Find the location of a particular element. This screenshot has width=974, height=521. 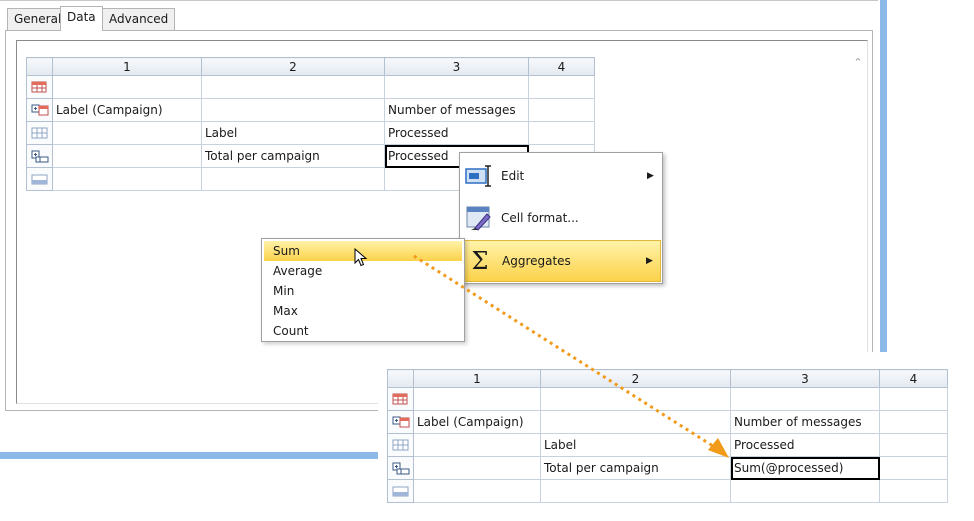

tab-advanced: Advanced is located at coordinates (139, 19).